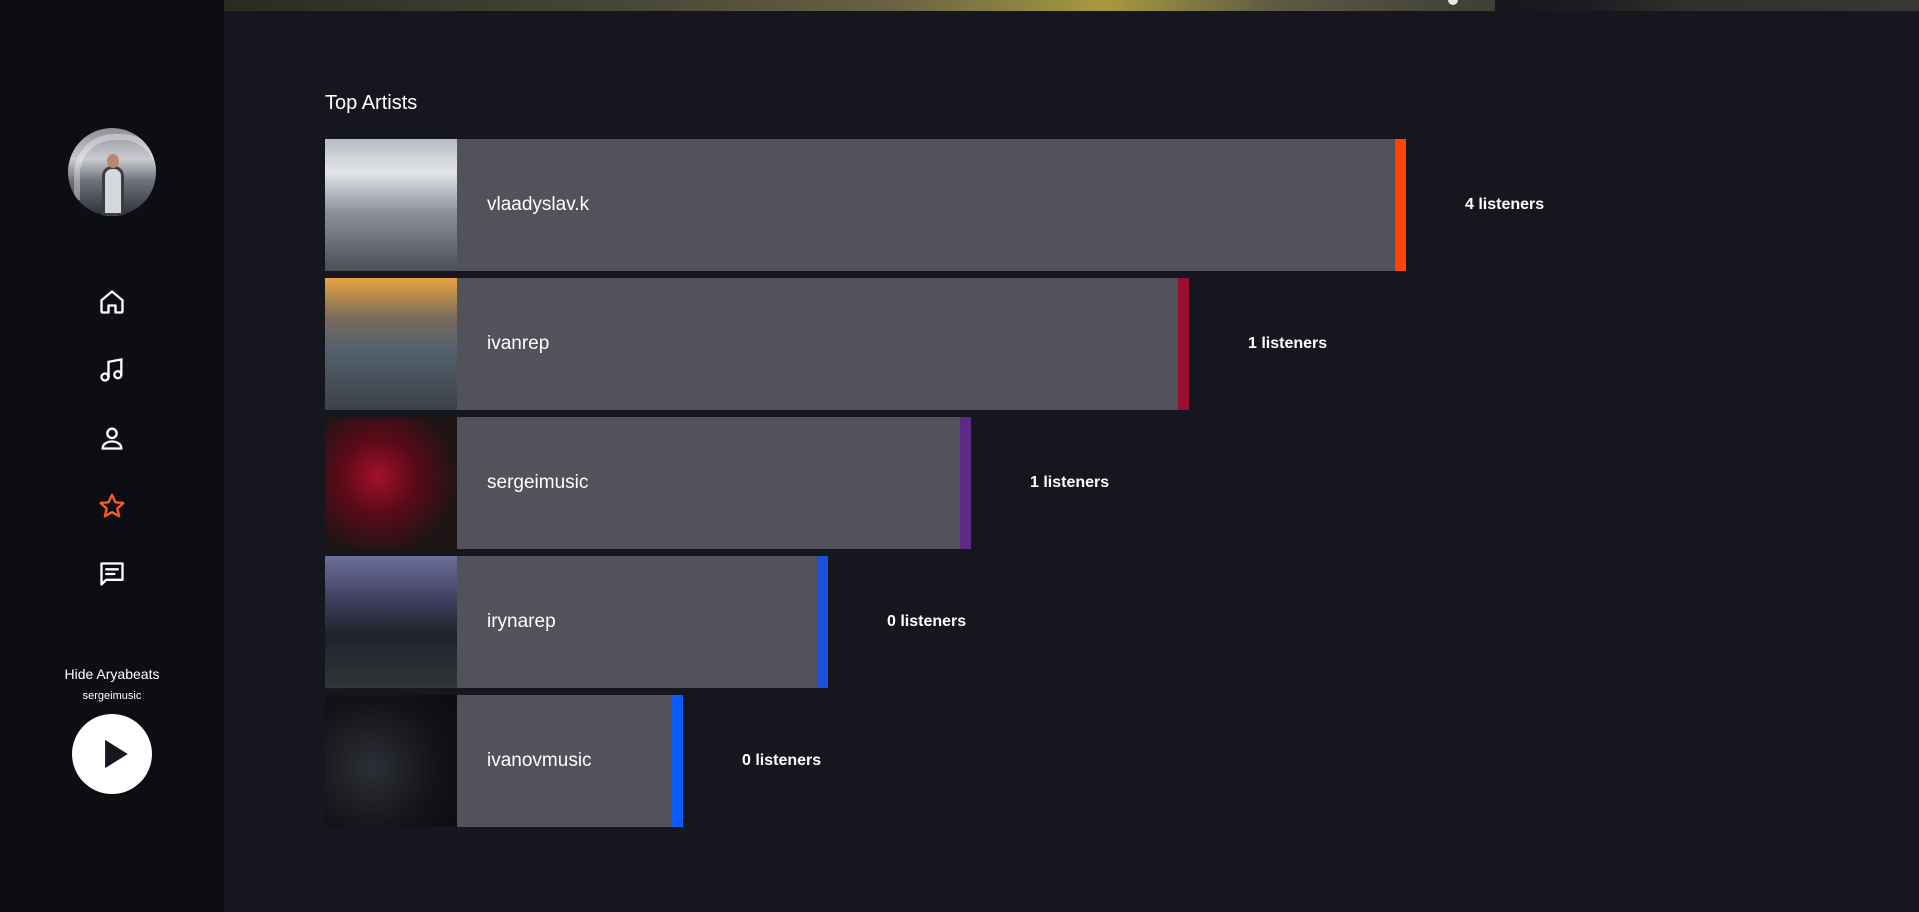  Describe the element at coordinates (112, 696) in the screenshot. I see `now-playing-artist: sergeimusic` at that location.